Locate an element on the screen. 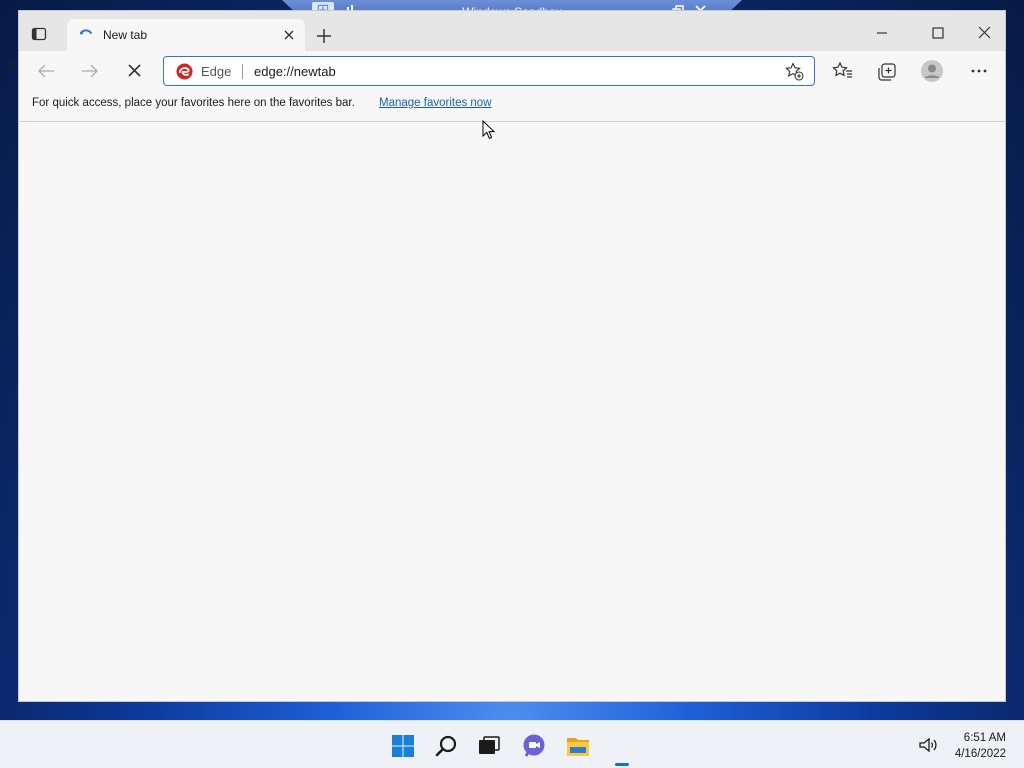 Image resolution: width=1024 pixels, height=768 pixels. browser-toolbar: Edge is located at coordinates (512, 71).